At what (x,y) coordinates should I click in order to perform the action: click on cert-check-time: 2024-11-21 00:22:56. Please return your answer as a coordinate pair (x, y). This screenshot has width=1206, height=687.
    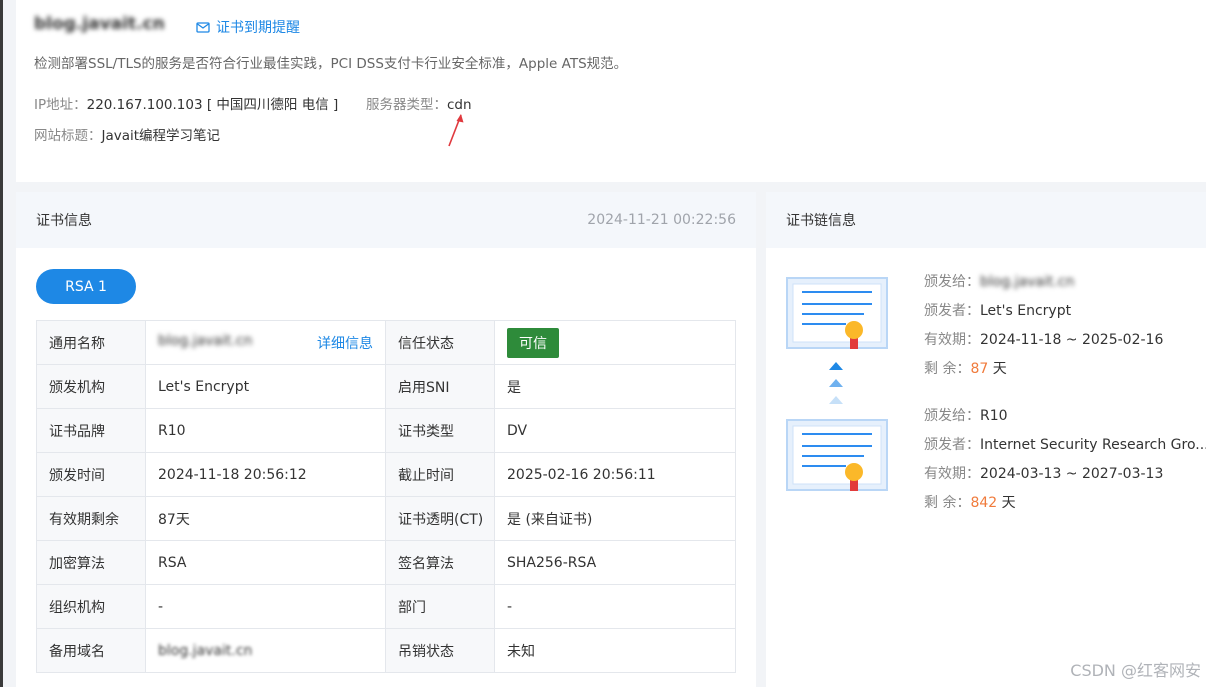
    Looking at the image, I should click on (661, 220).